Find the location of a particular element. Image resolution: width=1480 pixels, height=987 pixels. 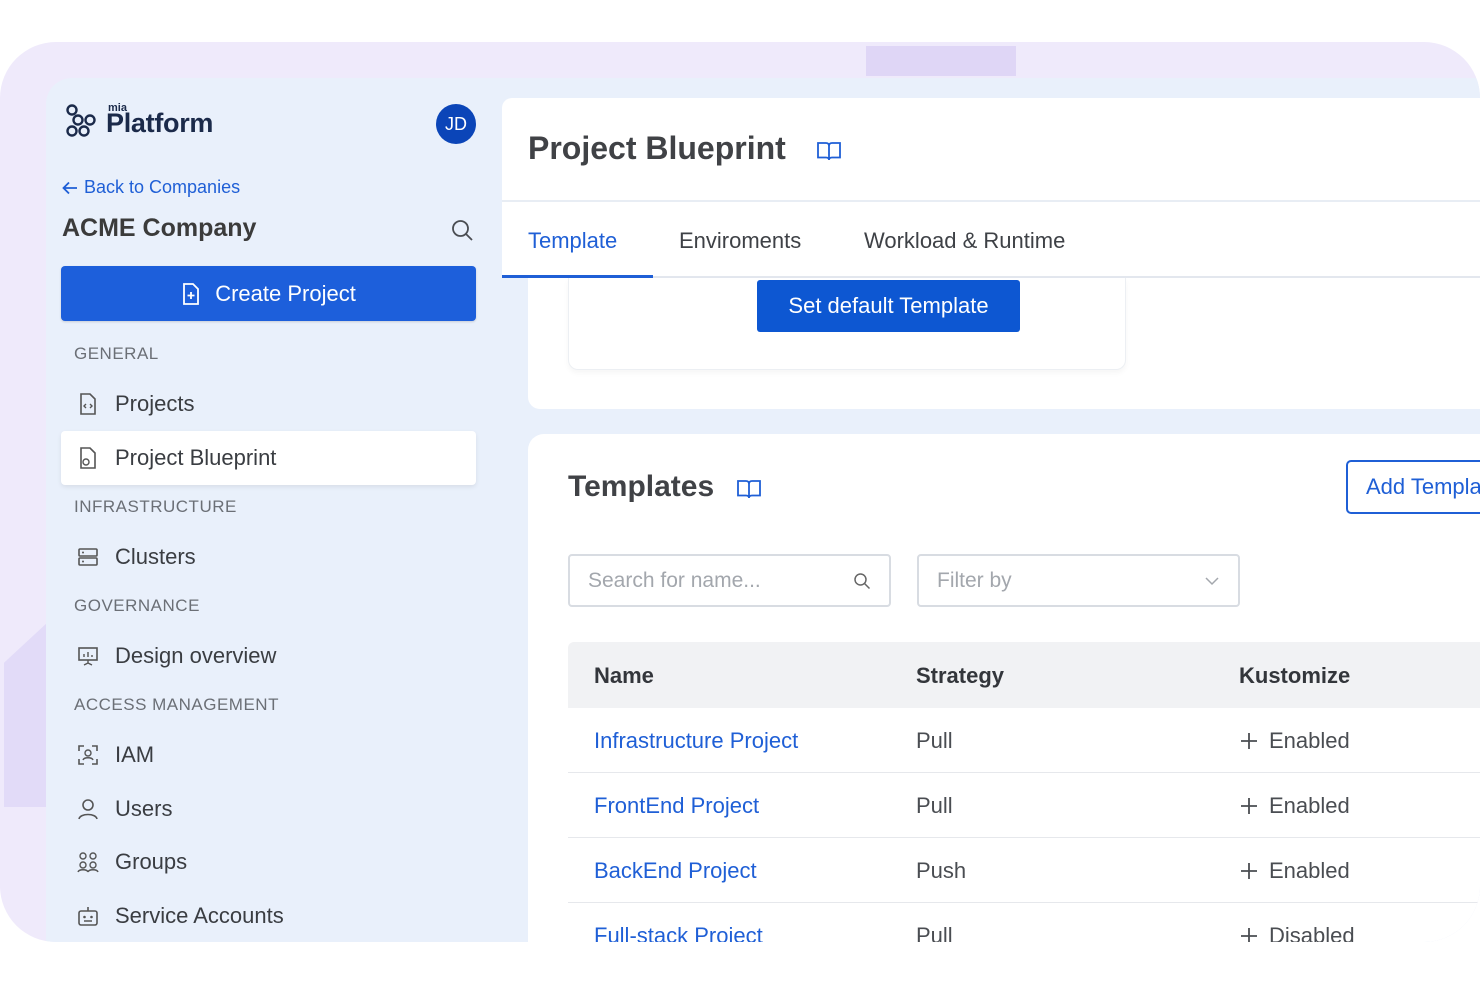

user-icon is located at coordinates (88, 809).